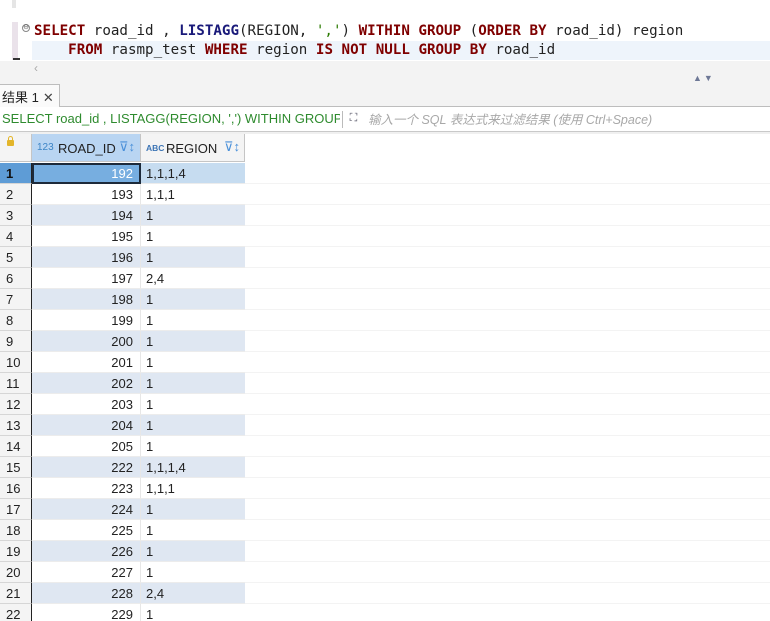  I want to click on result-nav-arrows-icon: ▲▼, so click(704, 78).